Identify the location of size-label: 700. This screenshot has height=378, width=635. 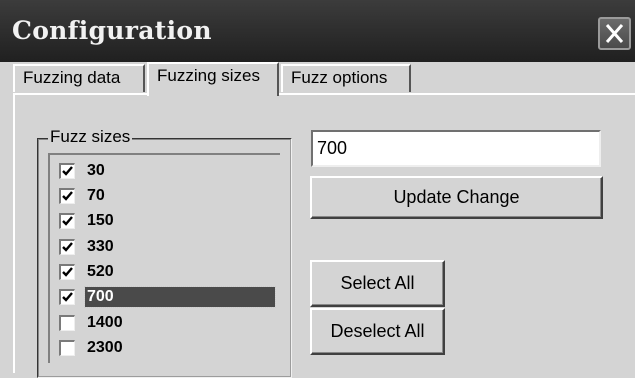
(180, 297).